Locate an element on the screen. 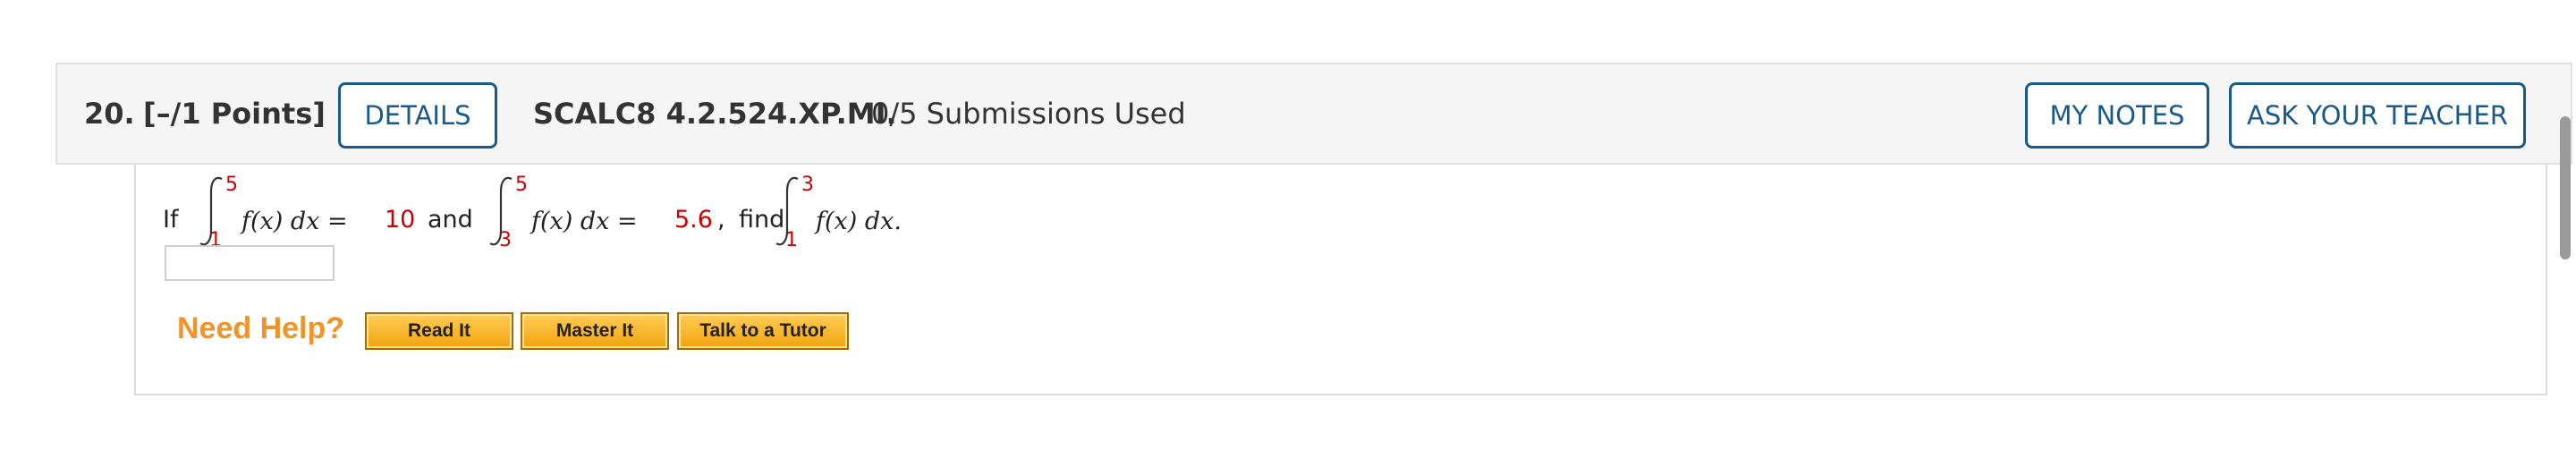  need-help-label: Need Help? is located at coordinates (261, 328).